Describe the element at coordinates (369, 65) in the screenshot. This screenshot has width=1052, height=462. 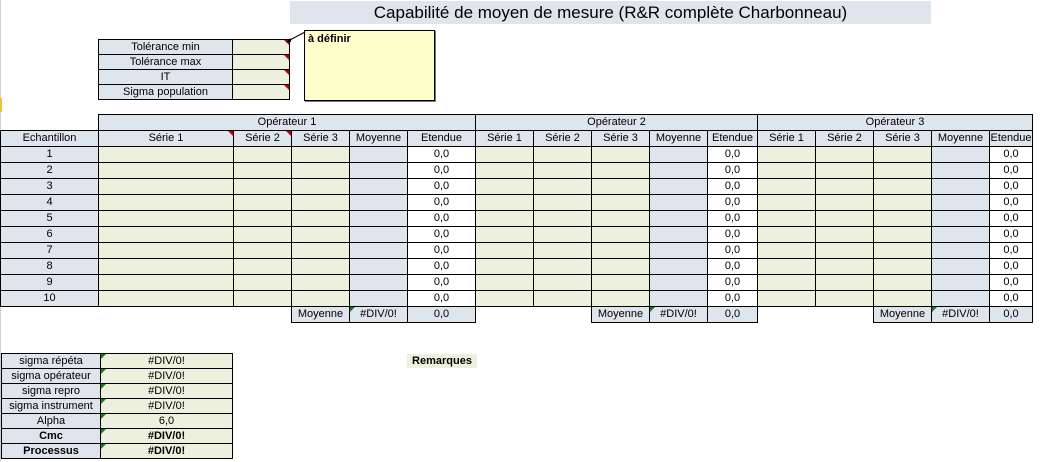
I see `comment-note: à définir` at that location.